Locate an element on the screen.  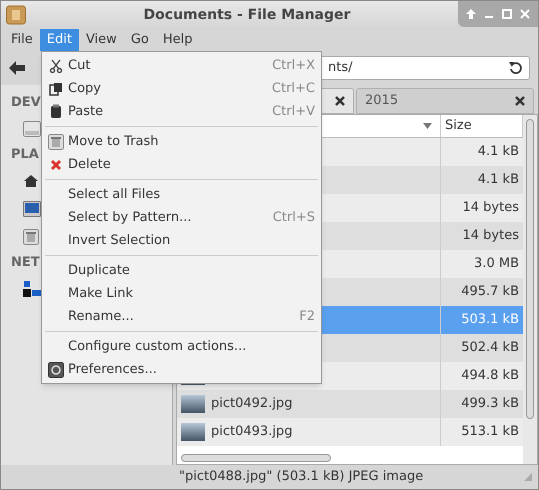
delete-icon is located at coordinates (56, 164).